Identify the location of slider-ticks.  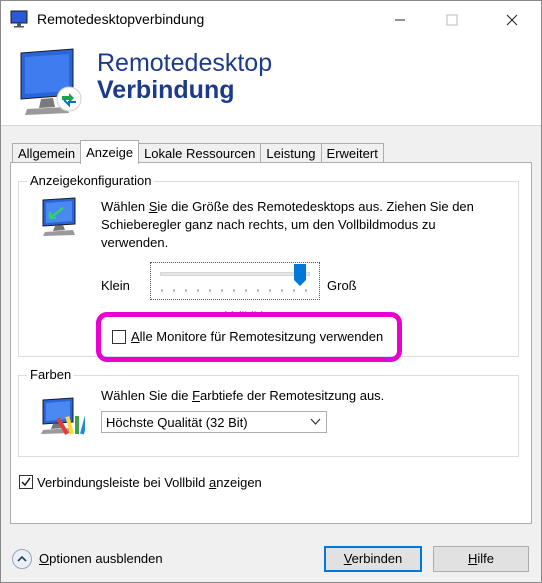
(234, 290).